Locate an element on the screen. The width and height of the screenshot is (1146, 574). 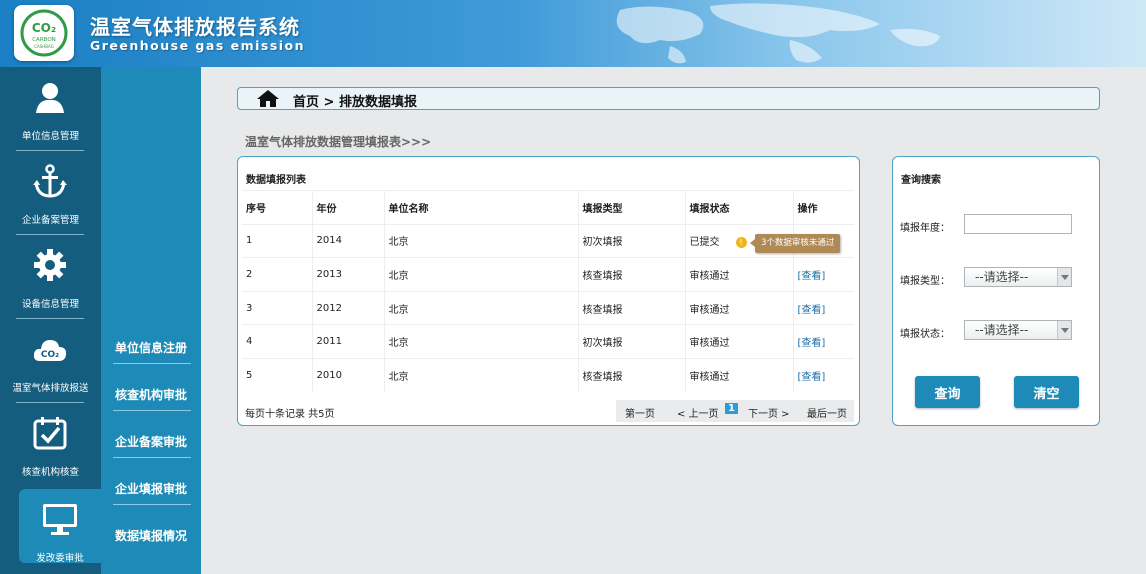
column-header: 填报状态 is located at coordinates (739, 207).